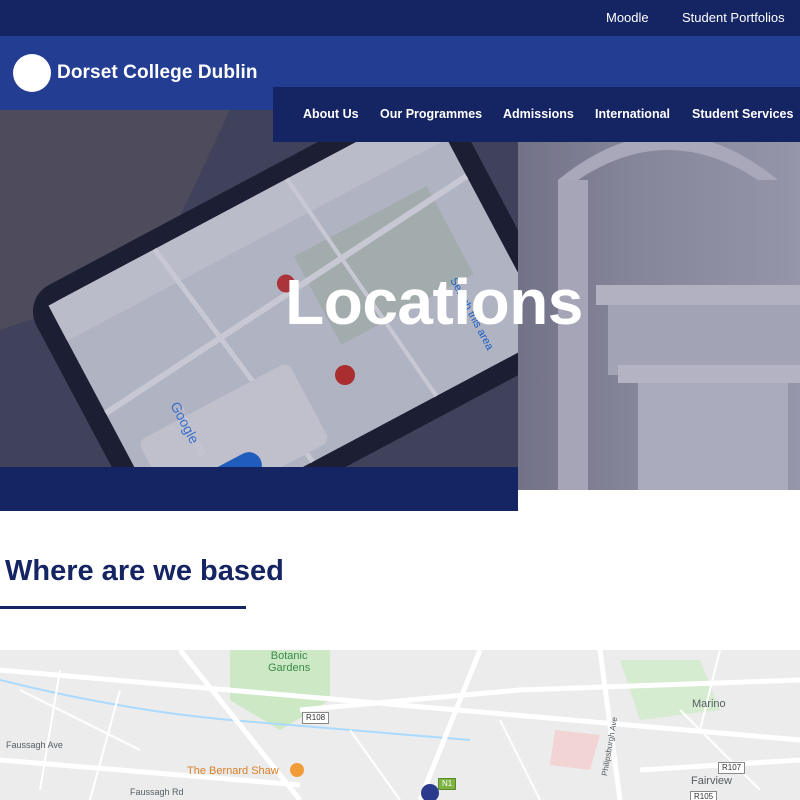  Describe the element at coordinates (144, 571) in the screenshot. I see `section-heading: Where are we based` at that location.